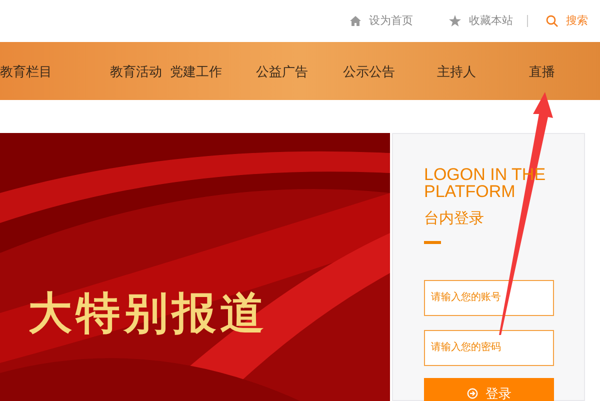 The width and height of the screenshot is (600, 401). I want to click on homepage-link: 设为首页, so click(381, 21).